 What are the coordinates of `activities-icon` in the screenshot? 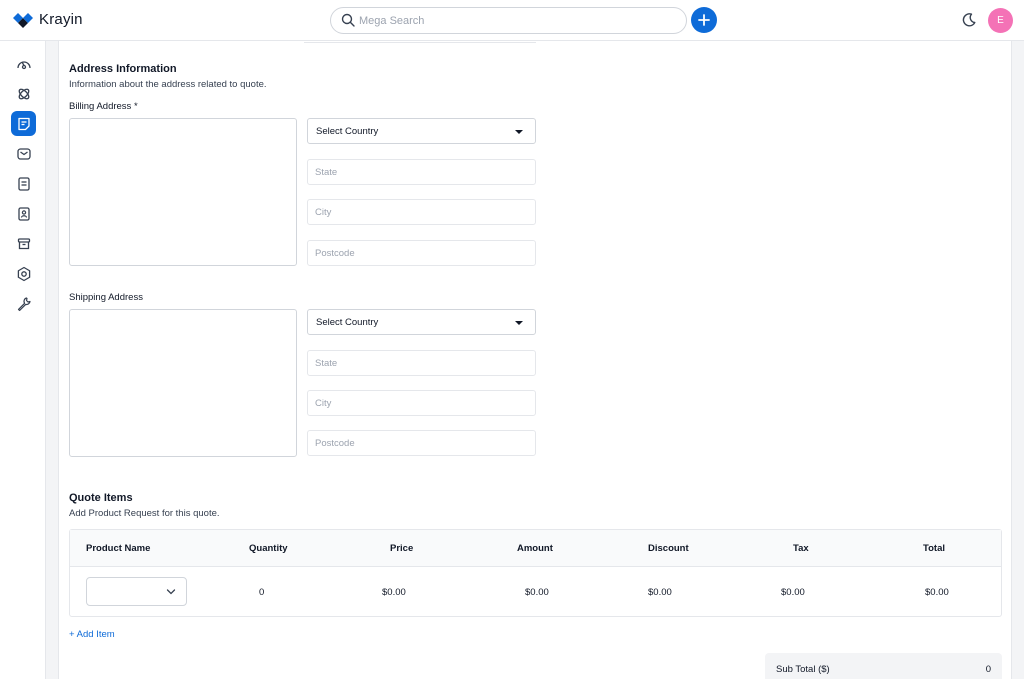 It's located at (23, 183).